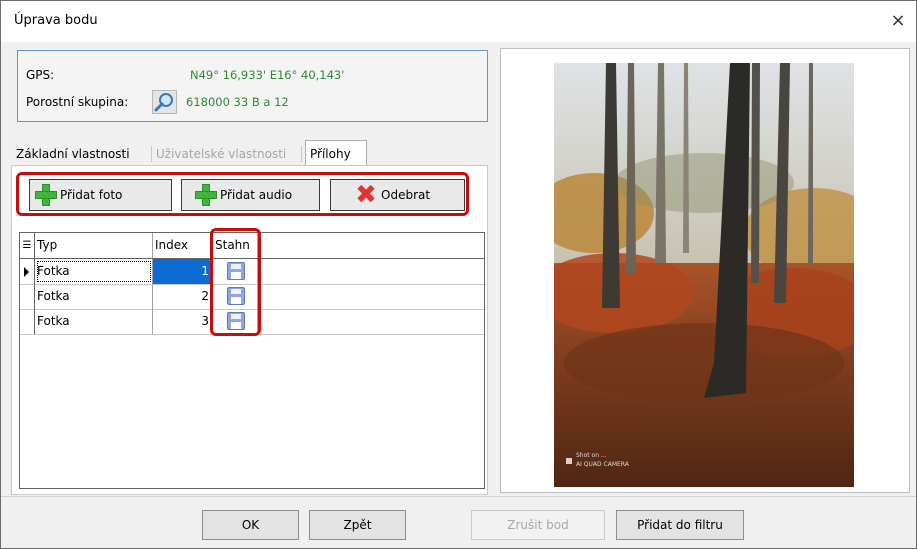 This screenshot has height=549, width=917. What do you see at coordinates (603, 464) in the screenshot?
I see `photo-watermark-line2: AI QUAD CAMERA` at bounding box center [603, 464].